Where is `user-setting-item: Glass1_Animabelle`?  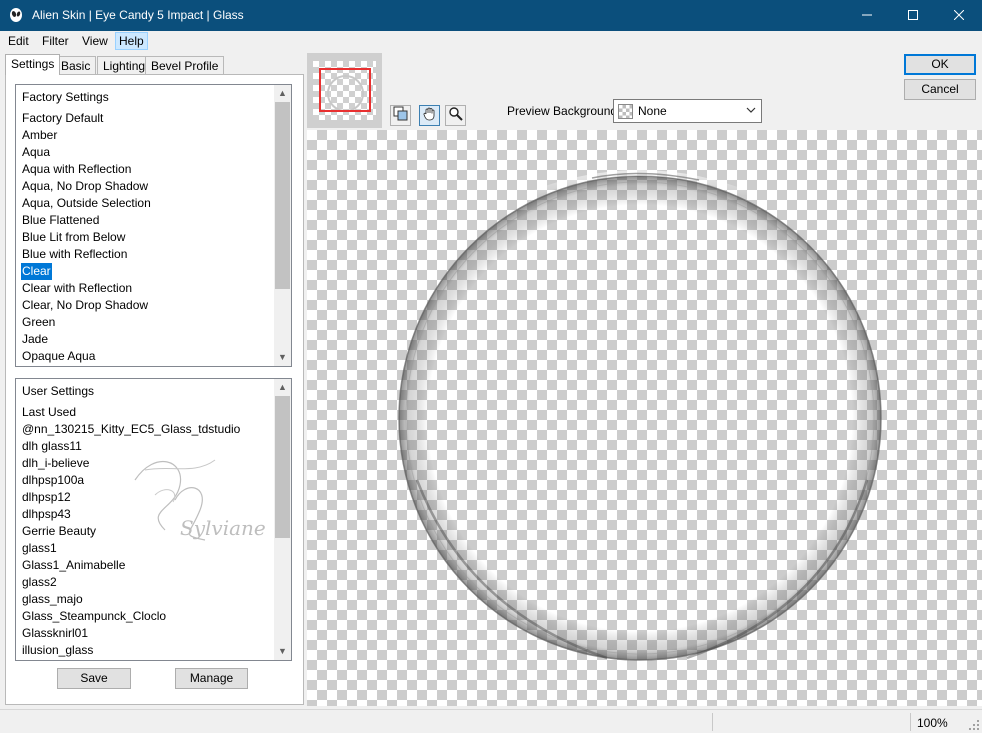
user-setting-item: Glass1_Animabelle is located at coordinates (73, 565).